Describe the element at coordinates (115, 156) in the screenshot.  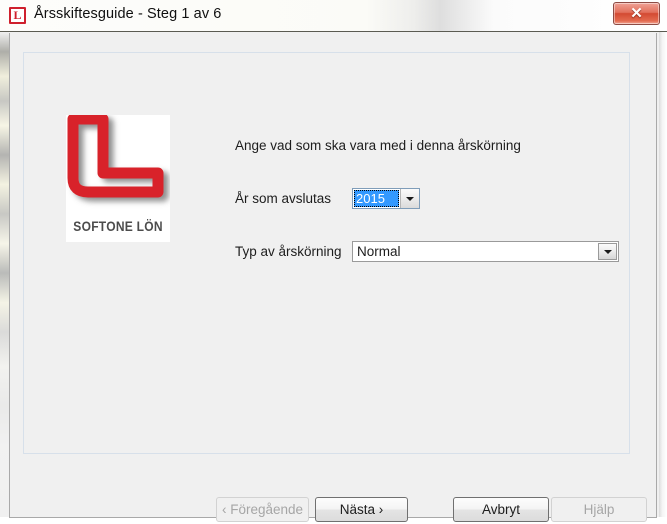
I see `logo-l-shape-icon` at that location.